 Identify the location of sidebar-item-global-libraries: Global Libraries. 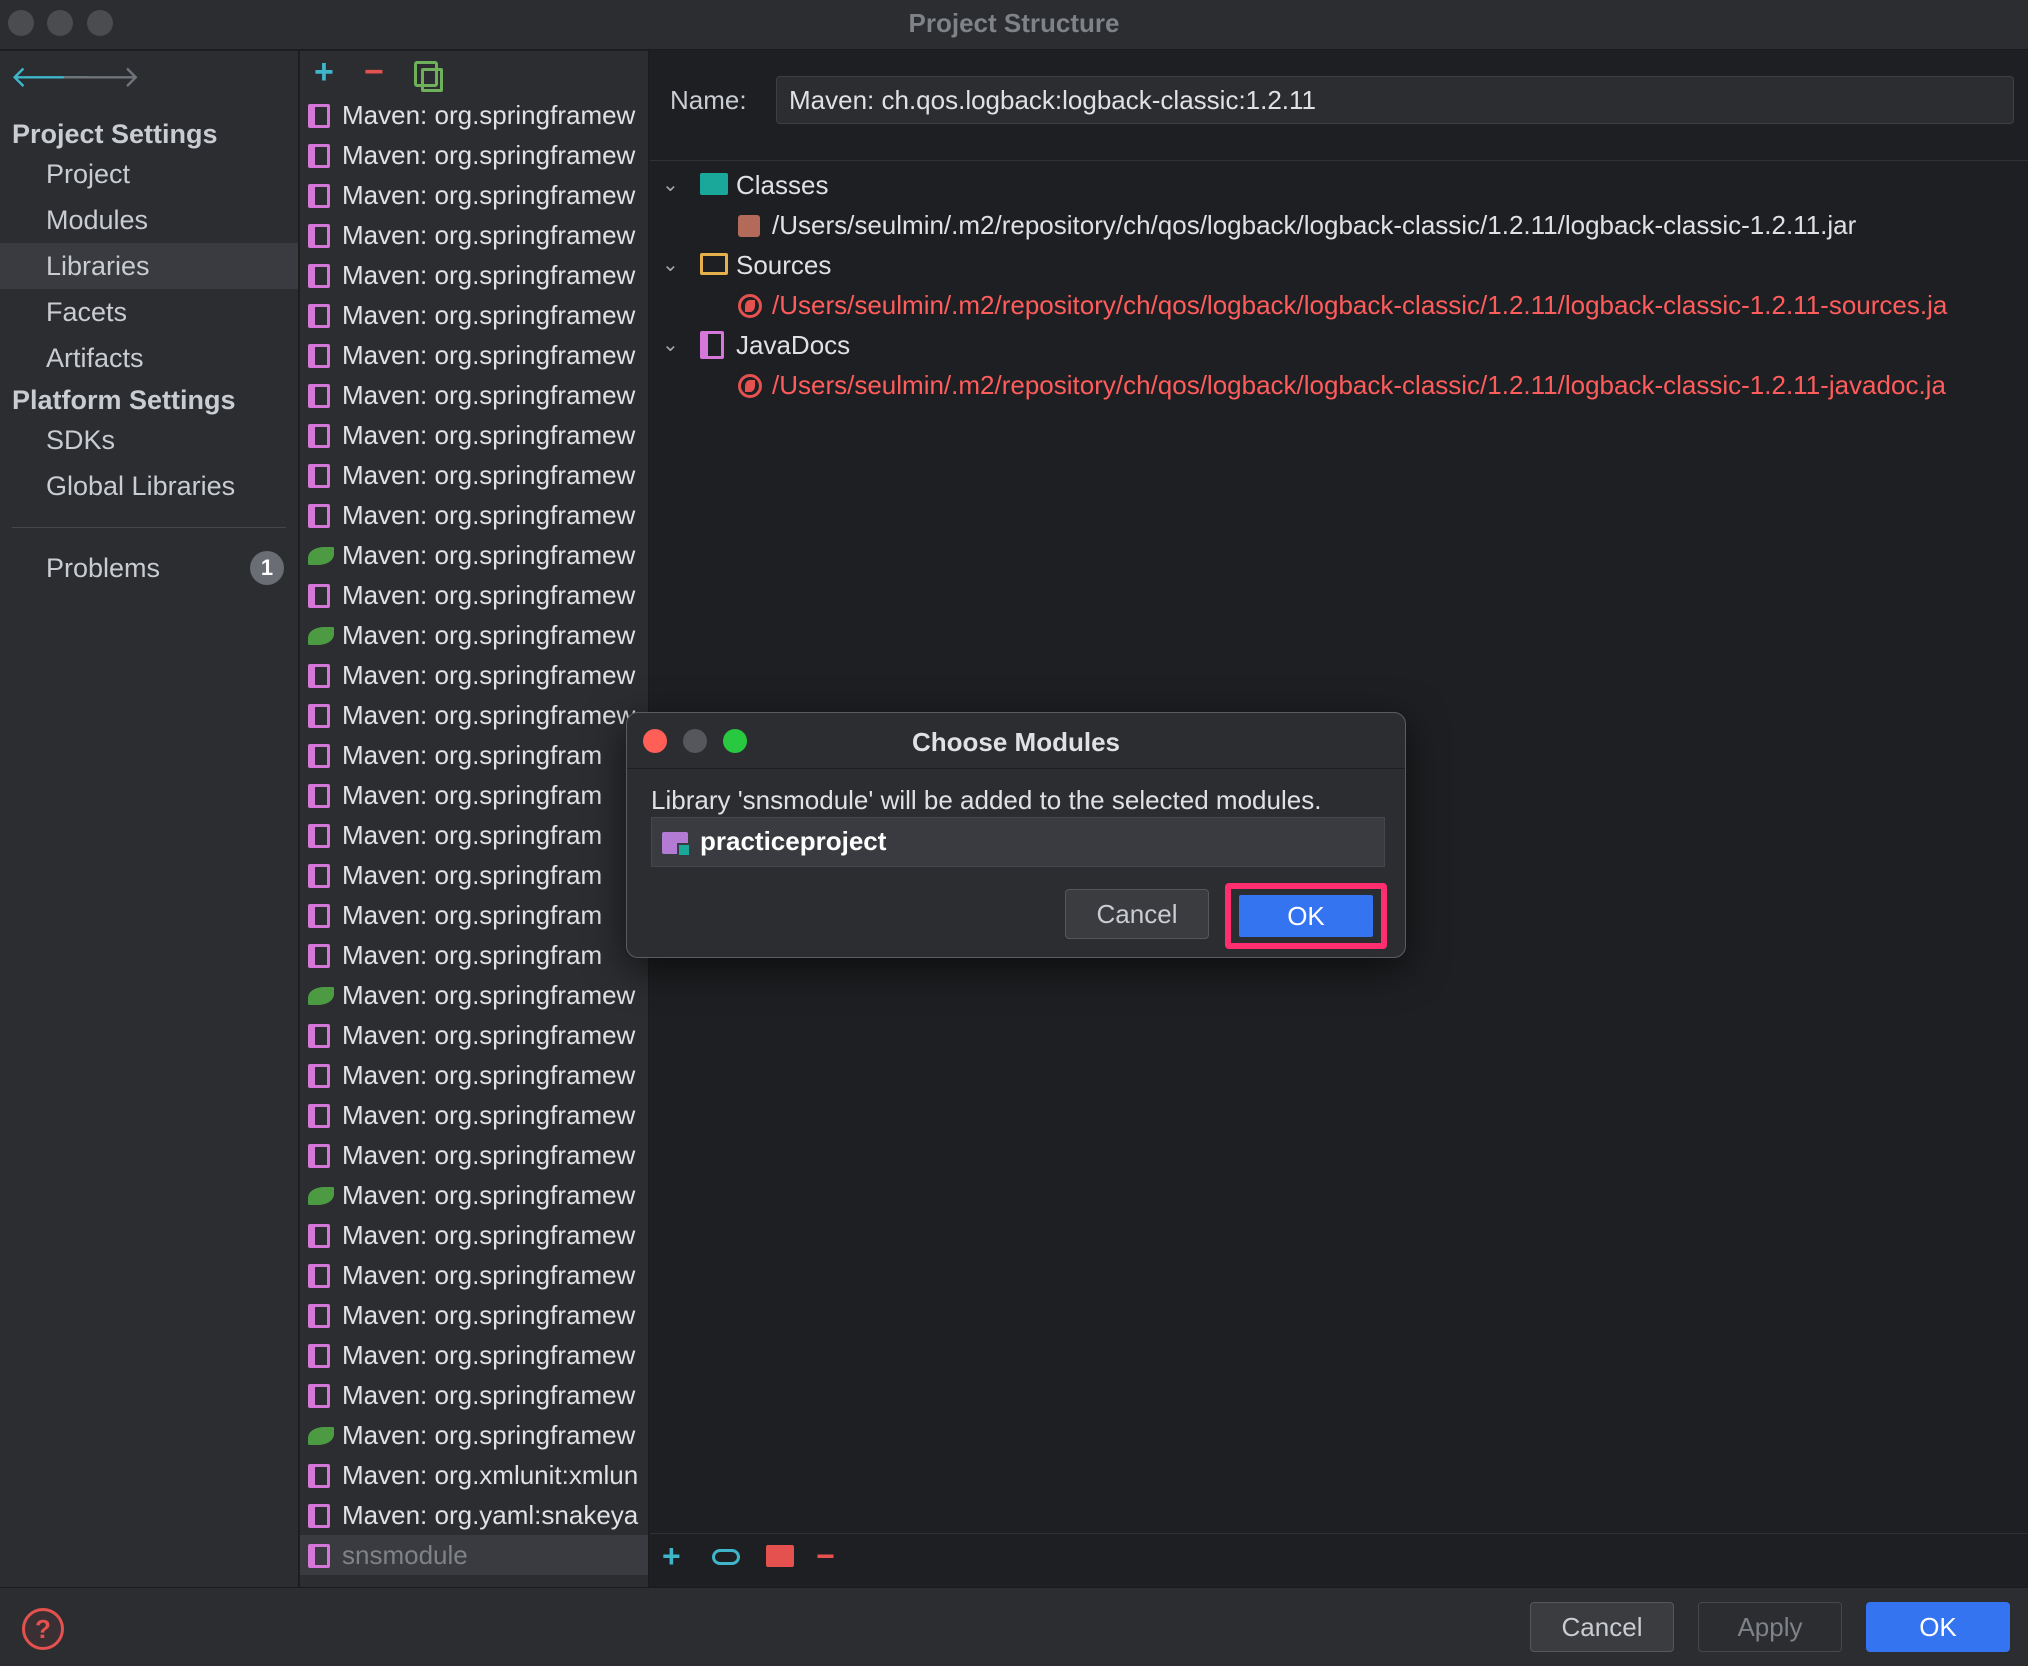
(149, 486).